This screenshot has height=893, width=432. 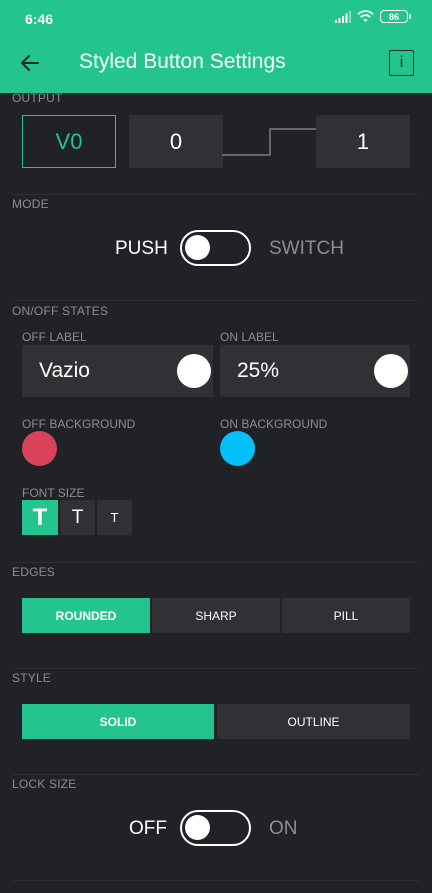 What do you see at coordinates (194, 371) in the screenshot?
I see `off-label-color-picker` at bounding box center [194, 371].